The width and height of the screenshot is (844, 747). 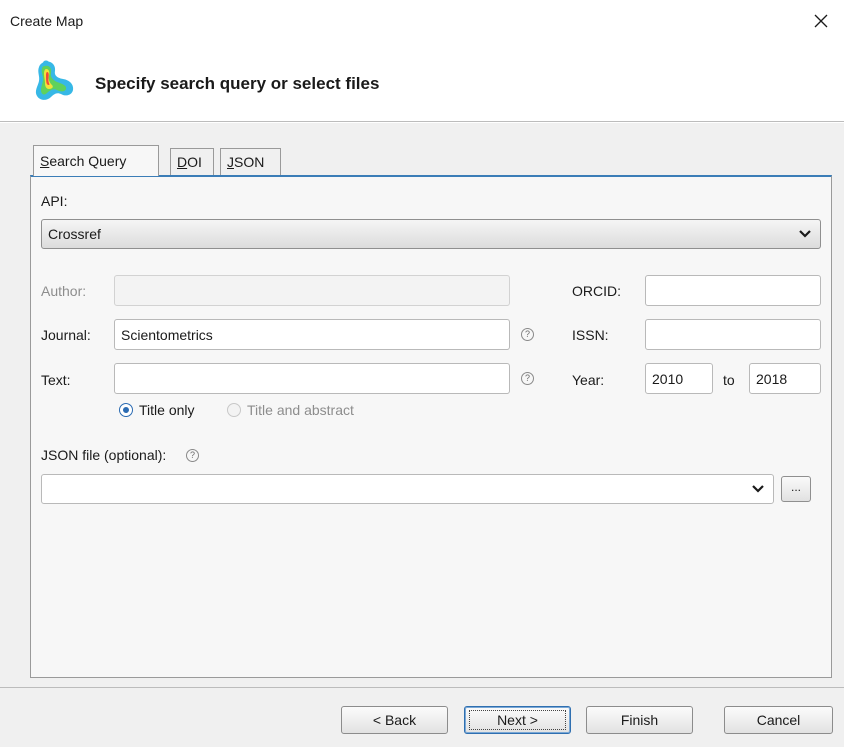 I want to click on back-button: < Back, so click(x=394, y=720).